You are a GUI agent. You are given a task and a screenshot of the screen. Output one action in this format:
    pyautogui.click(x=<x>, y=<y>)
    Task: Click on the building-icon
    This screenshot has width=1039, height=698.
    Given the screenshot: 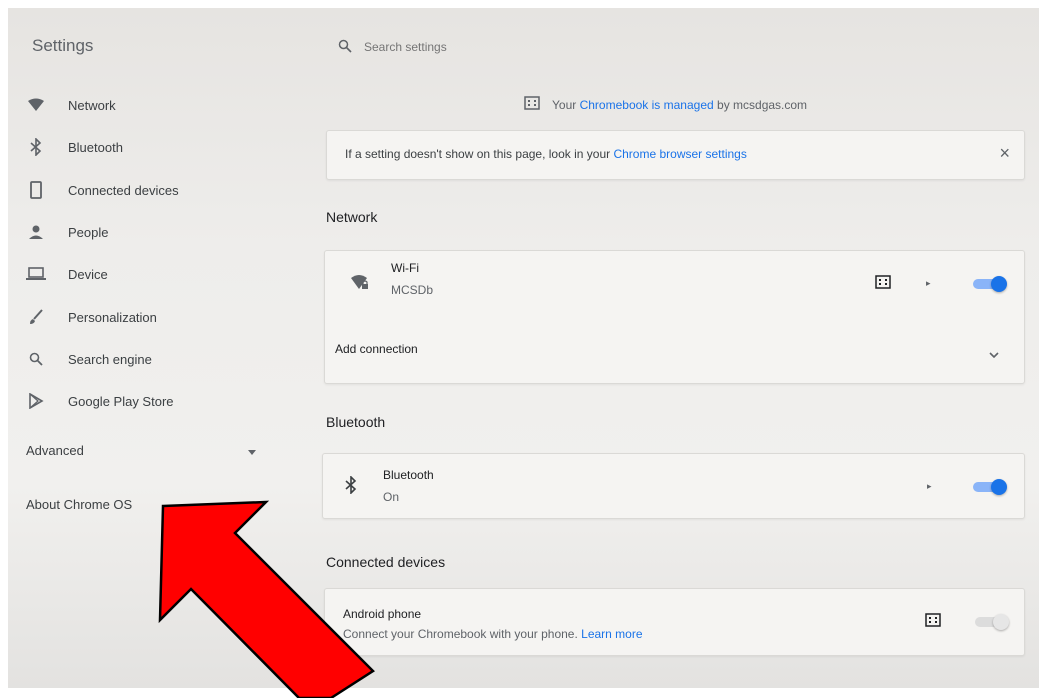 What is the action you would take?
    pyautogui.click(x=532, y=104)
    